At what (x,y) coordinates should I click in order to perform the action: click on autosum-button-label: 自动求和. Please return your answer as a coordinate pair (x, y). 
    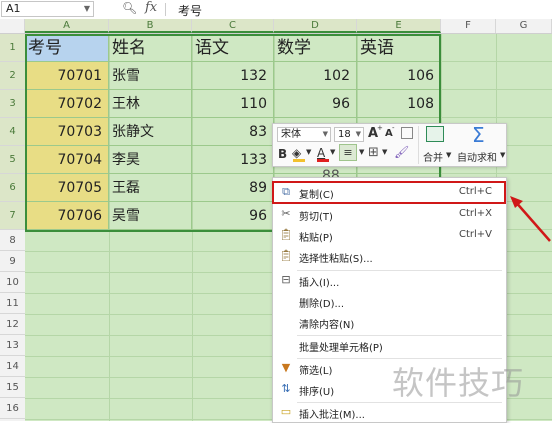
    Looking at the image, I should click on (477, 156).